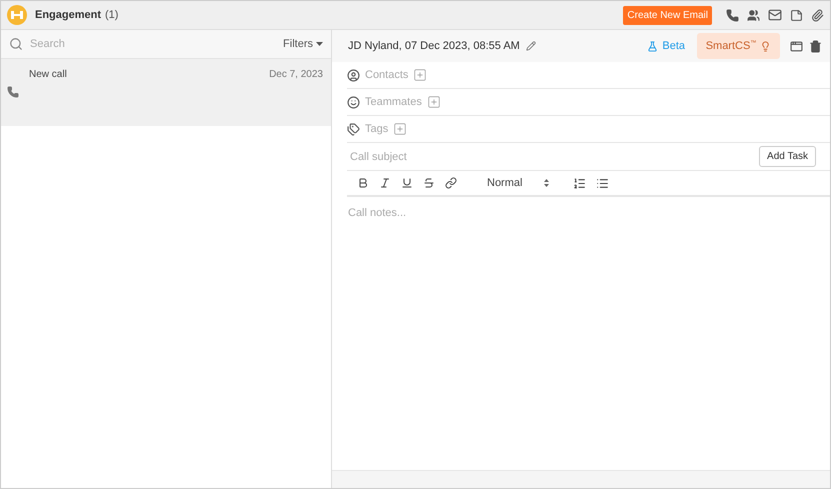 The image size is (831, 489). What do you see at coordinates (111, 15) in the screenshot?
I see `item-count: (1)` at bounding box center [111, 15].